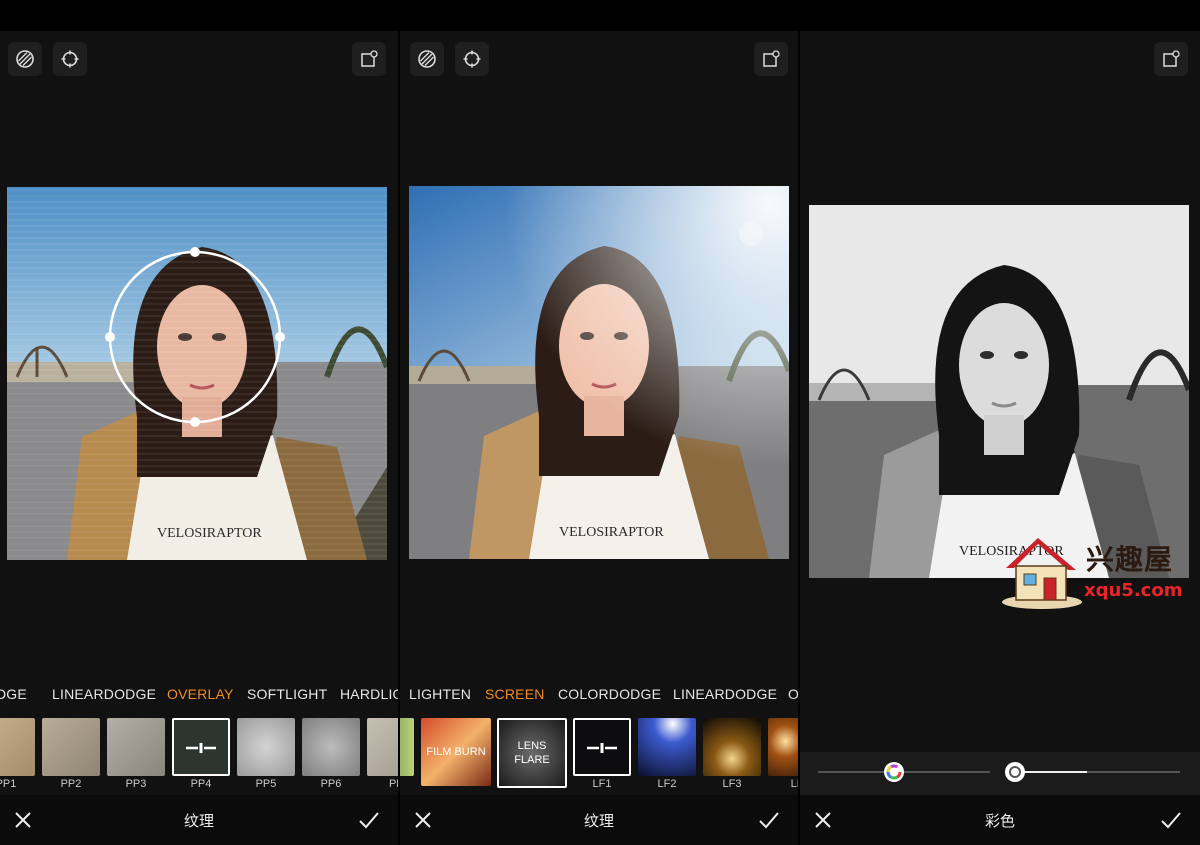 The image size is (1200, 845). I want to click on thumb-label: PP4, so click(201, 784).